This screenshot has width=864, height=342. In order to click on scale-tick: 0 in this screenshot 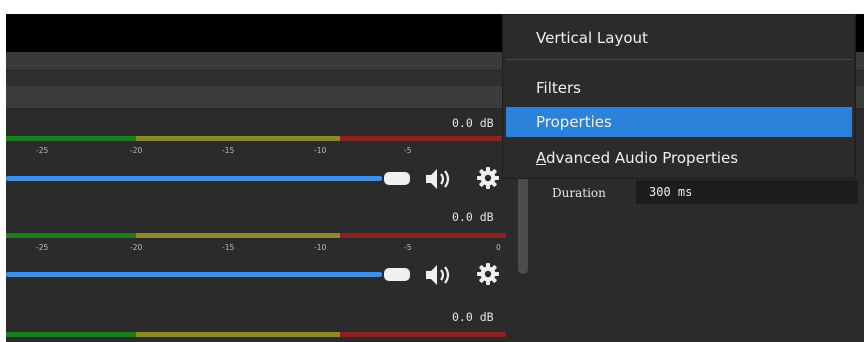, I will do `click(498, 247)`.